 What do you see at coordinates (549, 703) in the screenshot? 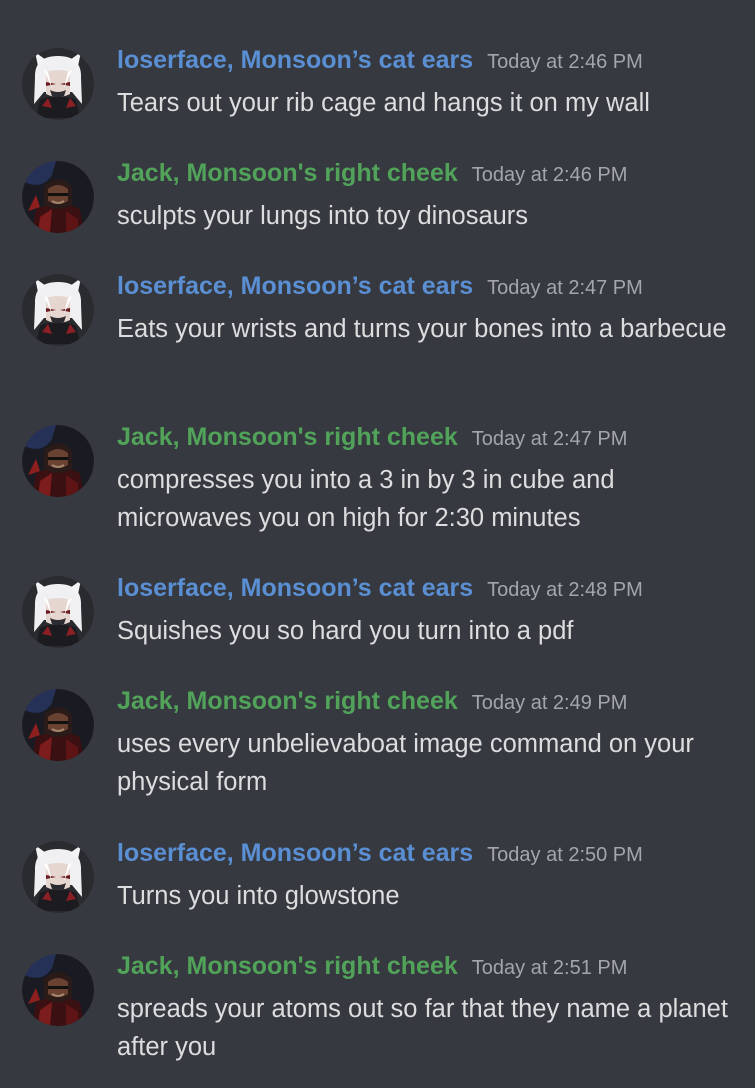
I see `timestamp: Today at 2:49 PM` at bounding box center [549, 703].